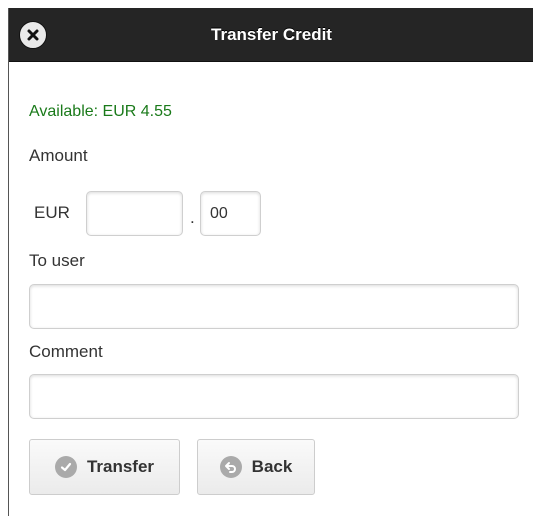  What do you see at coordinates (274, 306) in the screenshot?
I see `to-user-input` at bounding box center [274, 306].